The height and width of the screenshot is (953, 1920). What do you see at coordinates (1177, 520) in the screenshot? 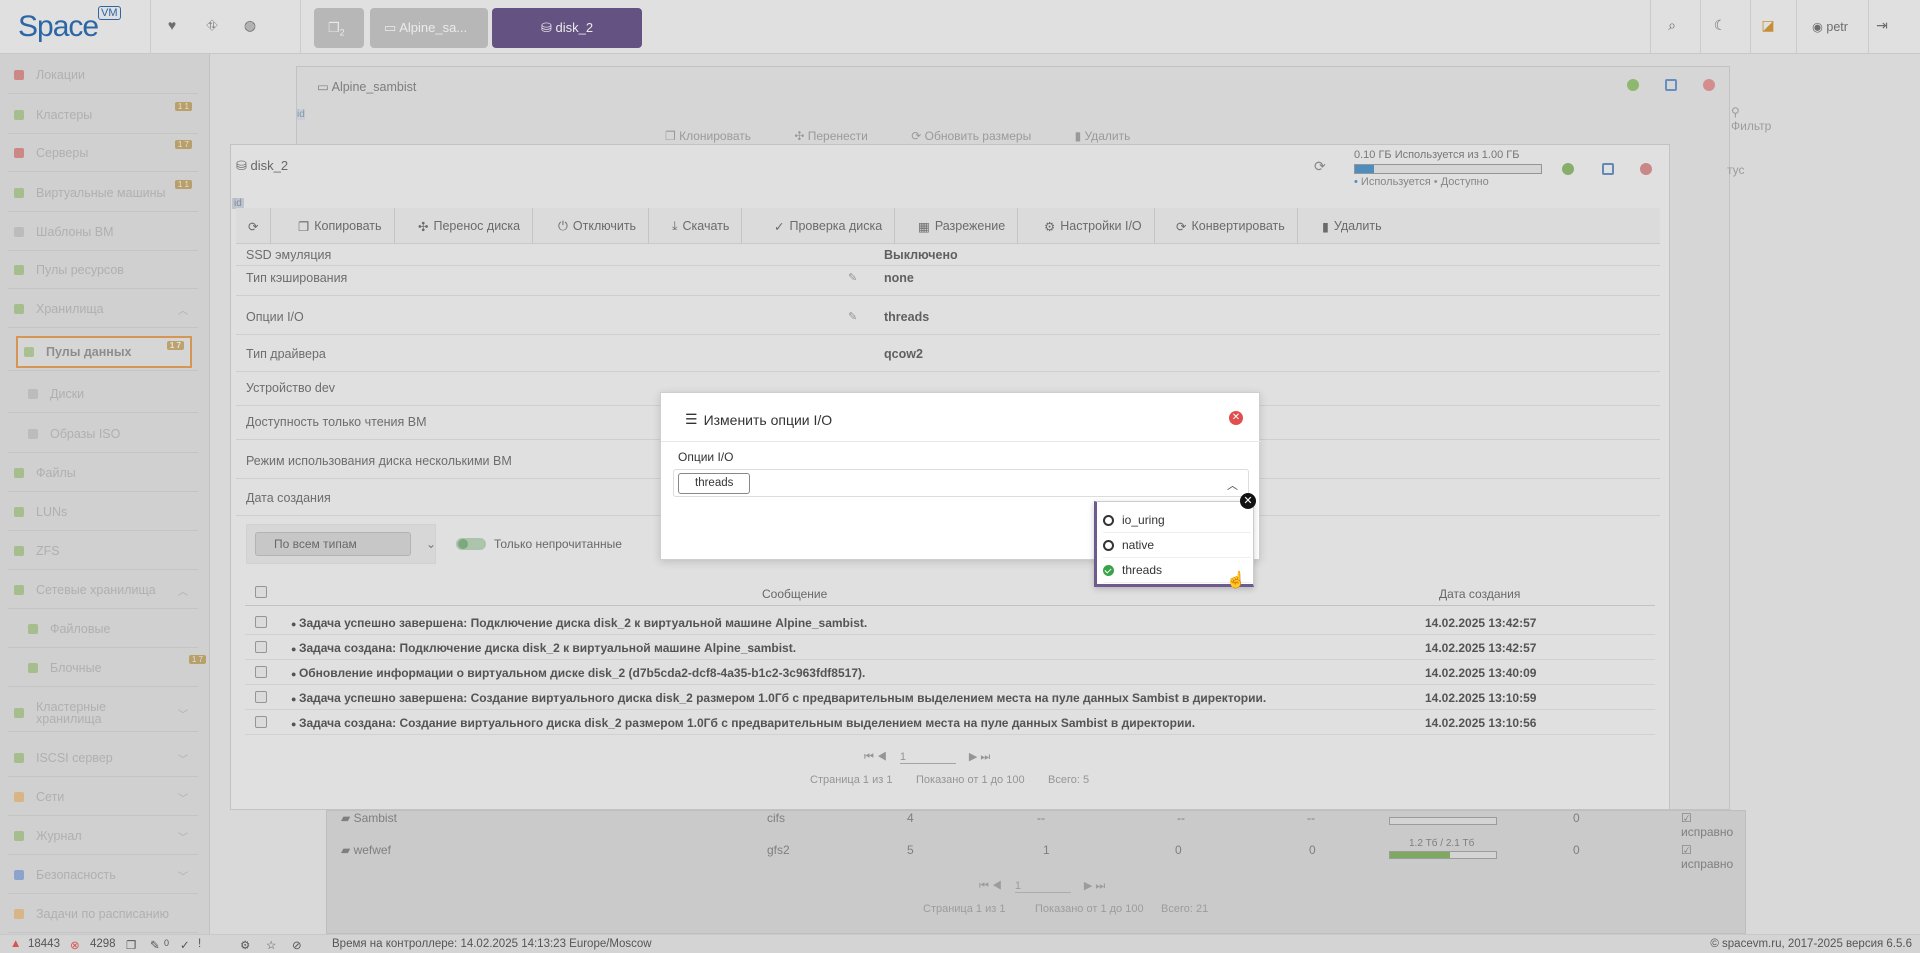
I see `dropdown-option: io_uring` at bounding box center [1177, 520].